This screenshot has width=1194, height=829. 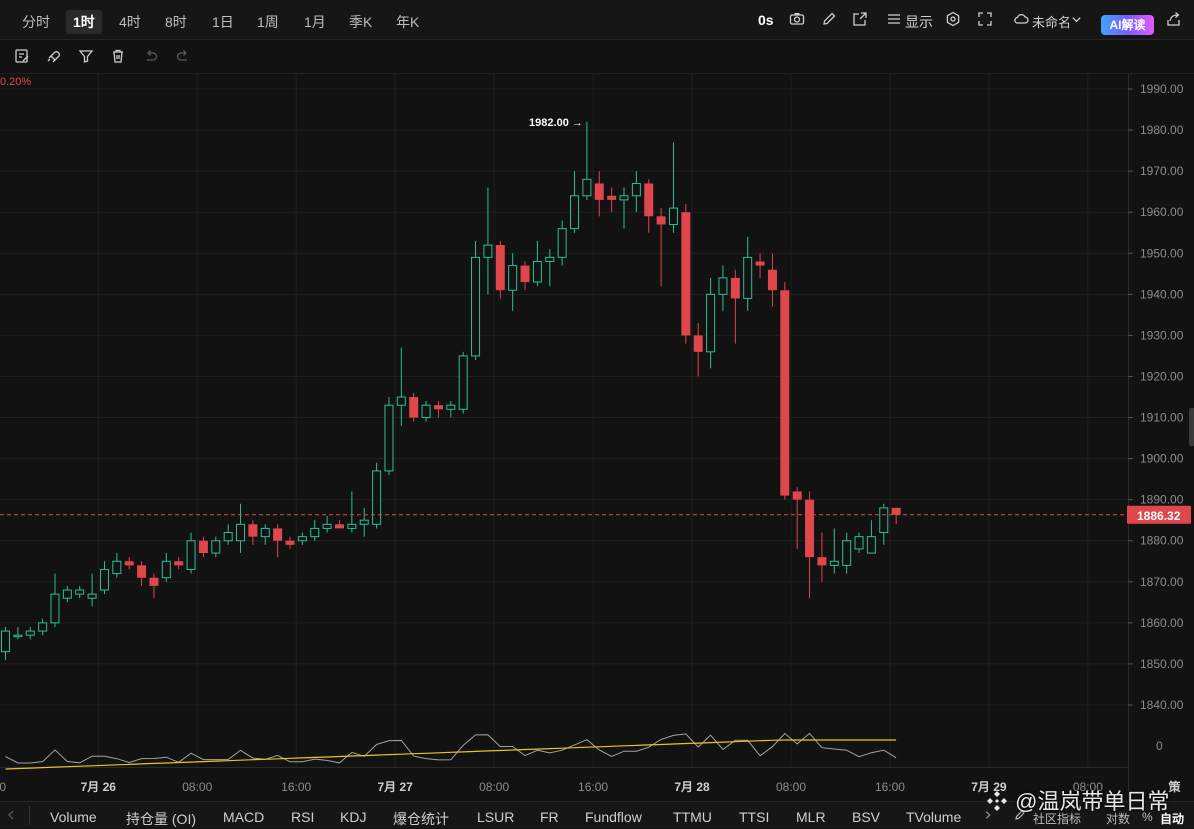 I want to click on side-panel-handle, so click(x=1191, y=427).